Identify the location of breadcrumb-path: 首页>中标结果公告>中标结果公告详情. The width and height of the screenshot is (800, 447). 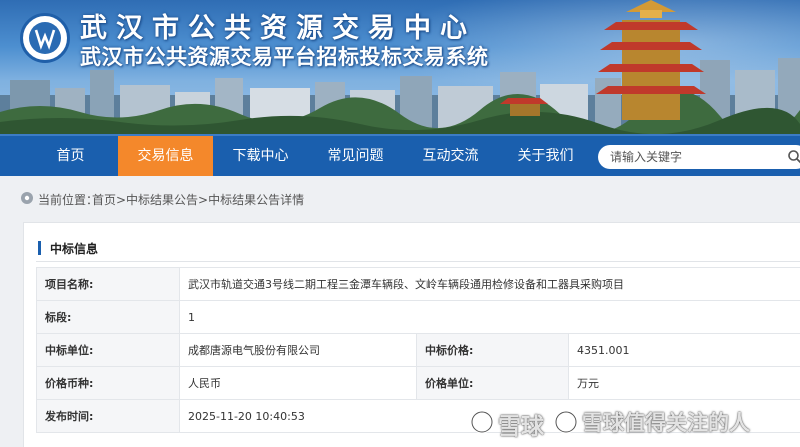
(198, 199).